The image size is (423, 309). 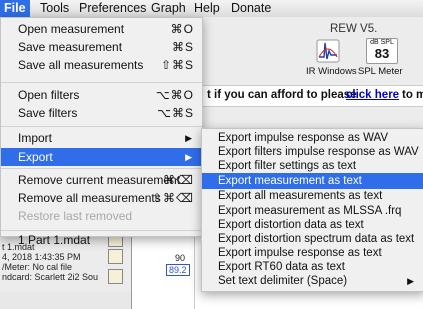 I want to click on shortcut-label: ⌘S, so click(x=182, y=47).